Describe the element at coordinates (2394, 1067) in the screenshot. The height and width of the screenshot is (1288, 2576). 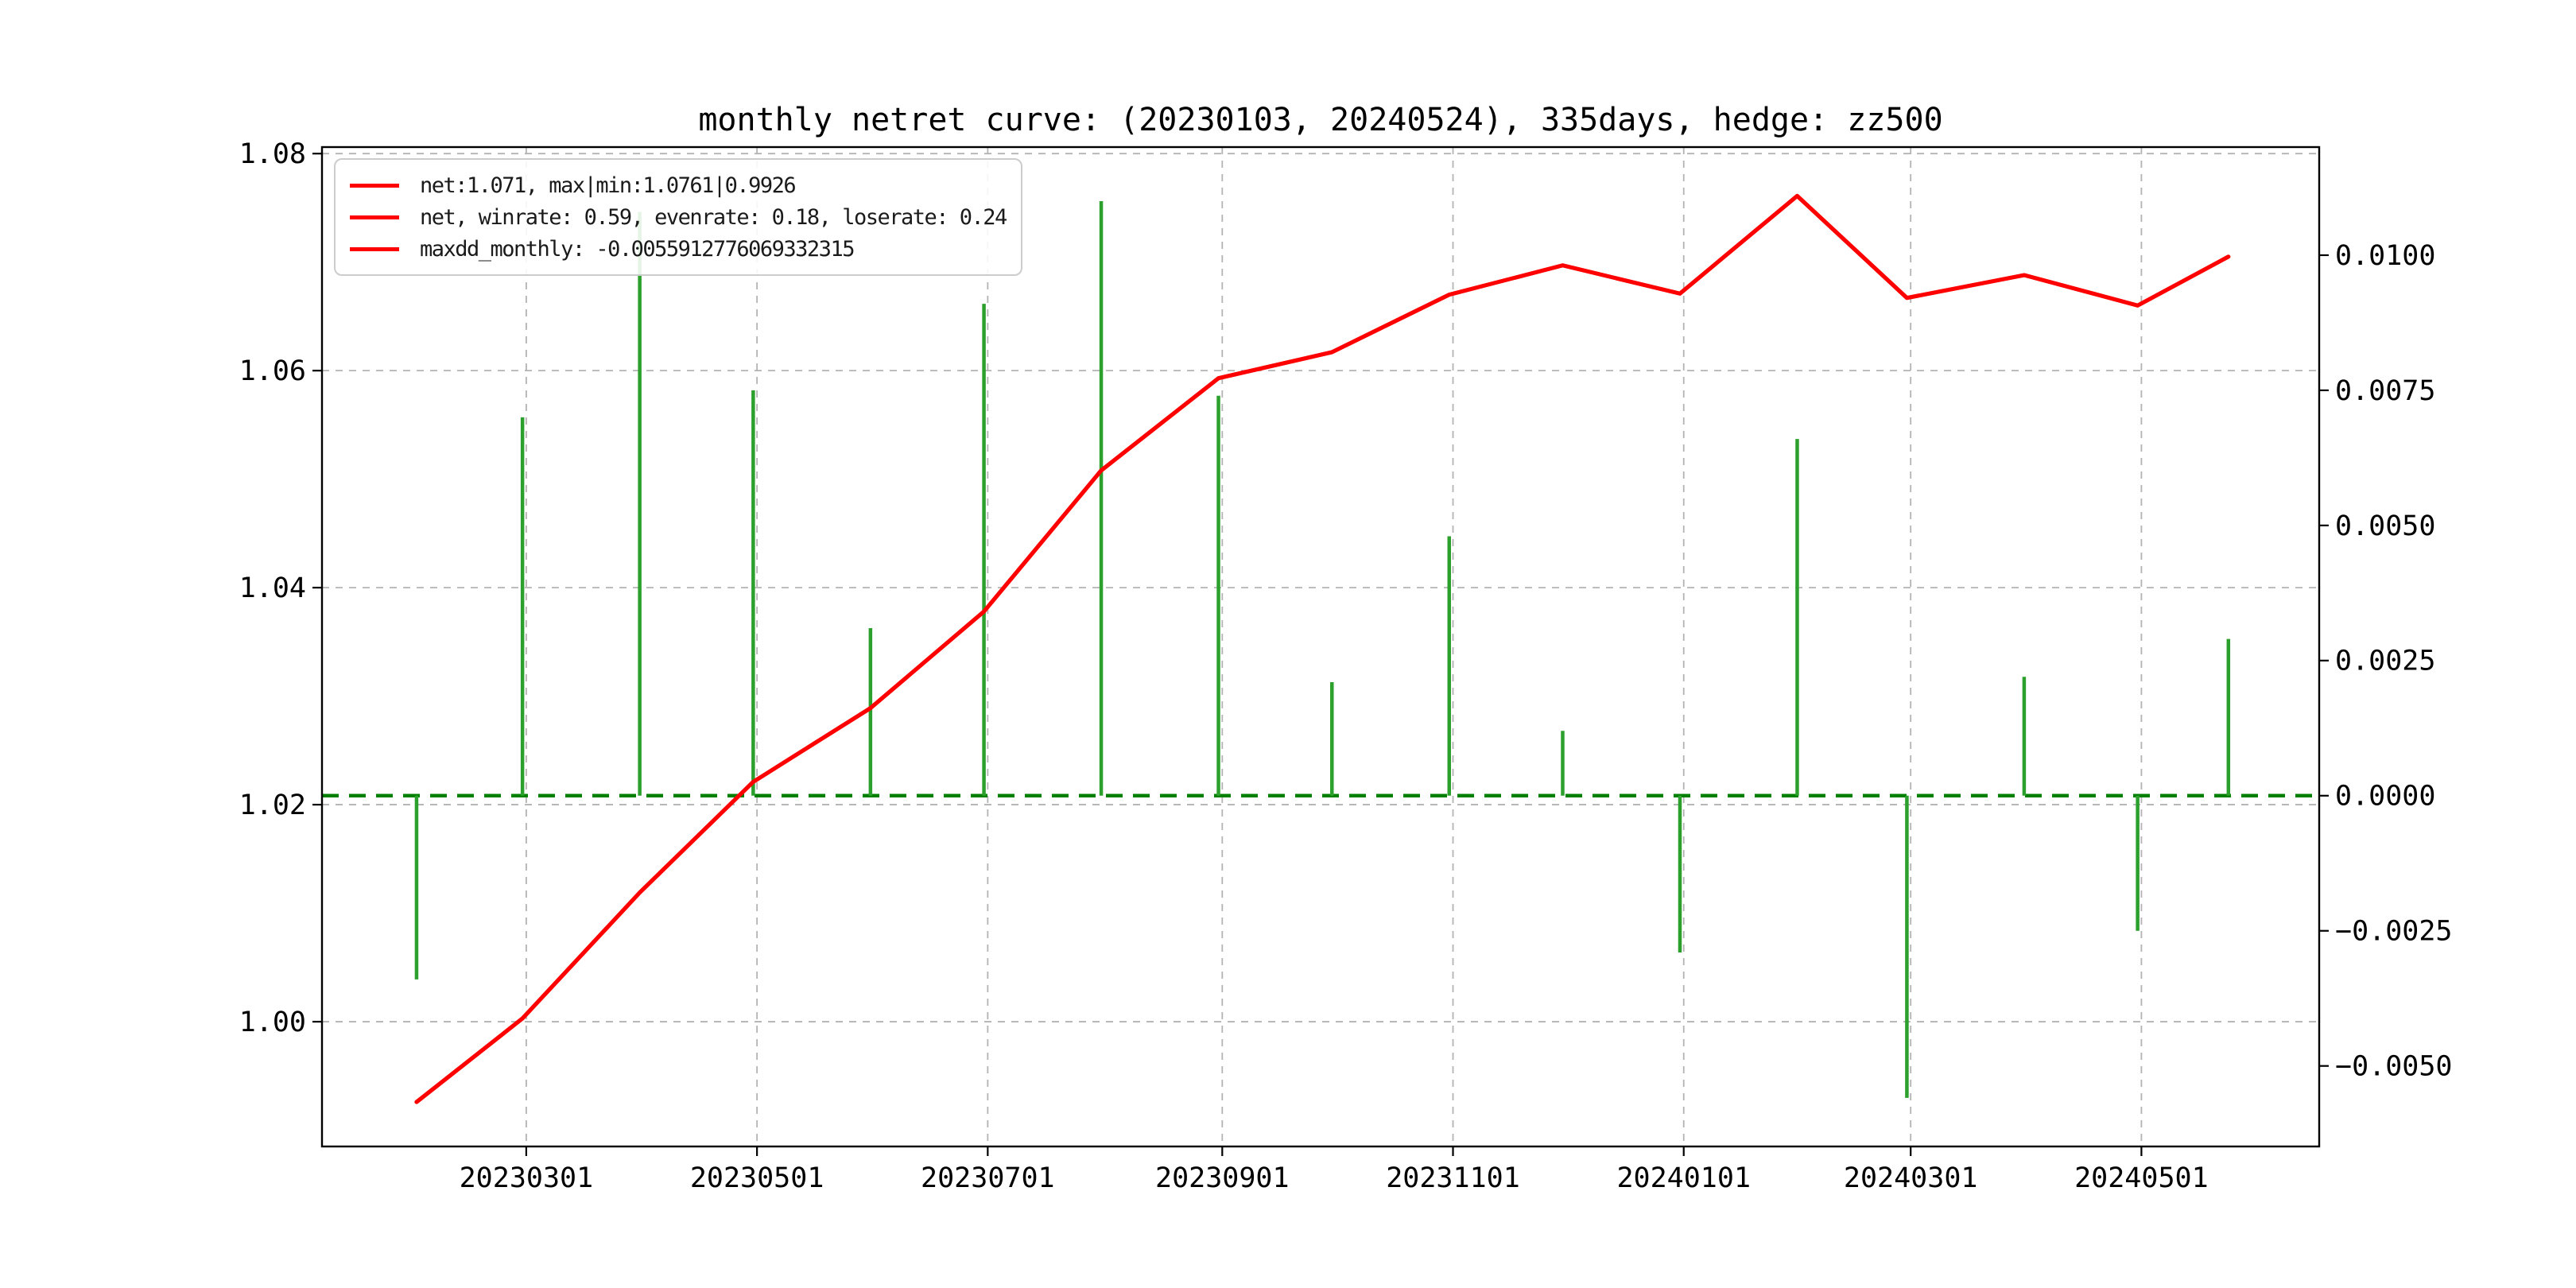
I see `right-axis-tick-label: −0.0050` at that location.